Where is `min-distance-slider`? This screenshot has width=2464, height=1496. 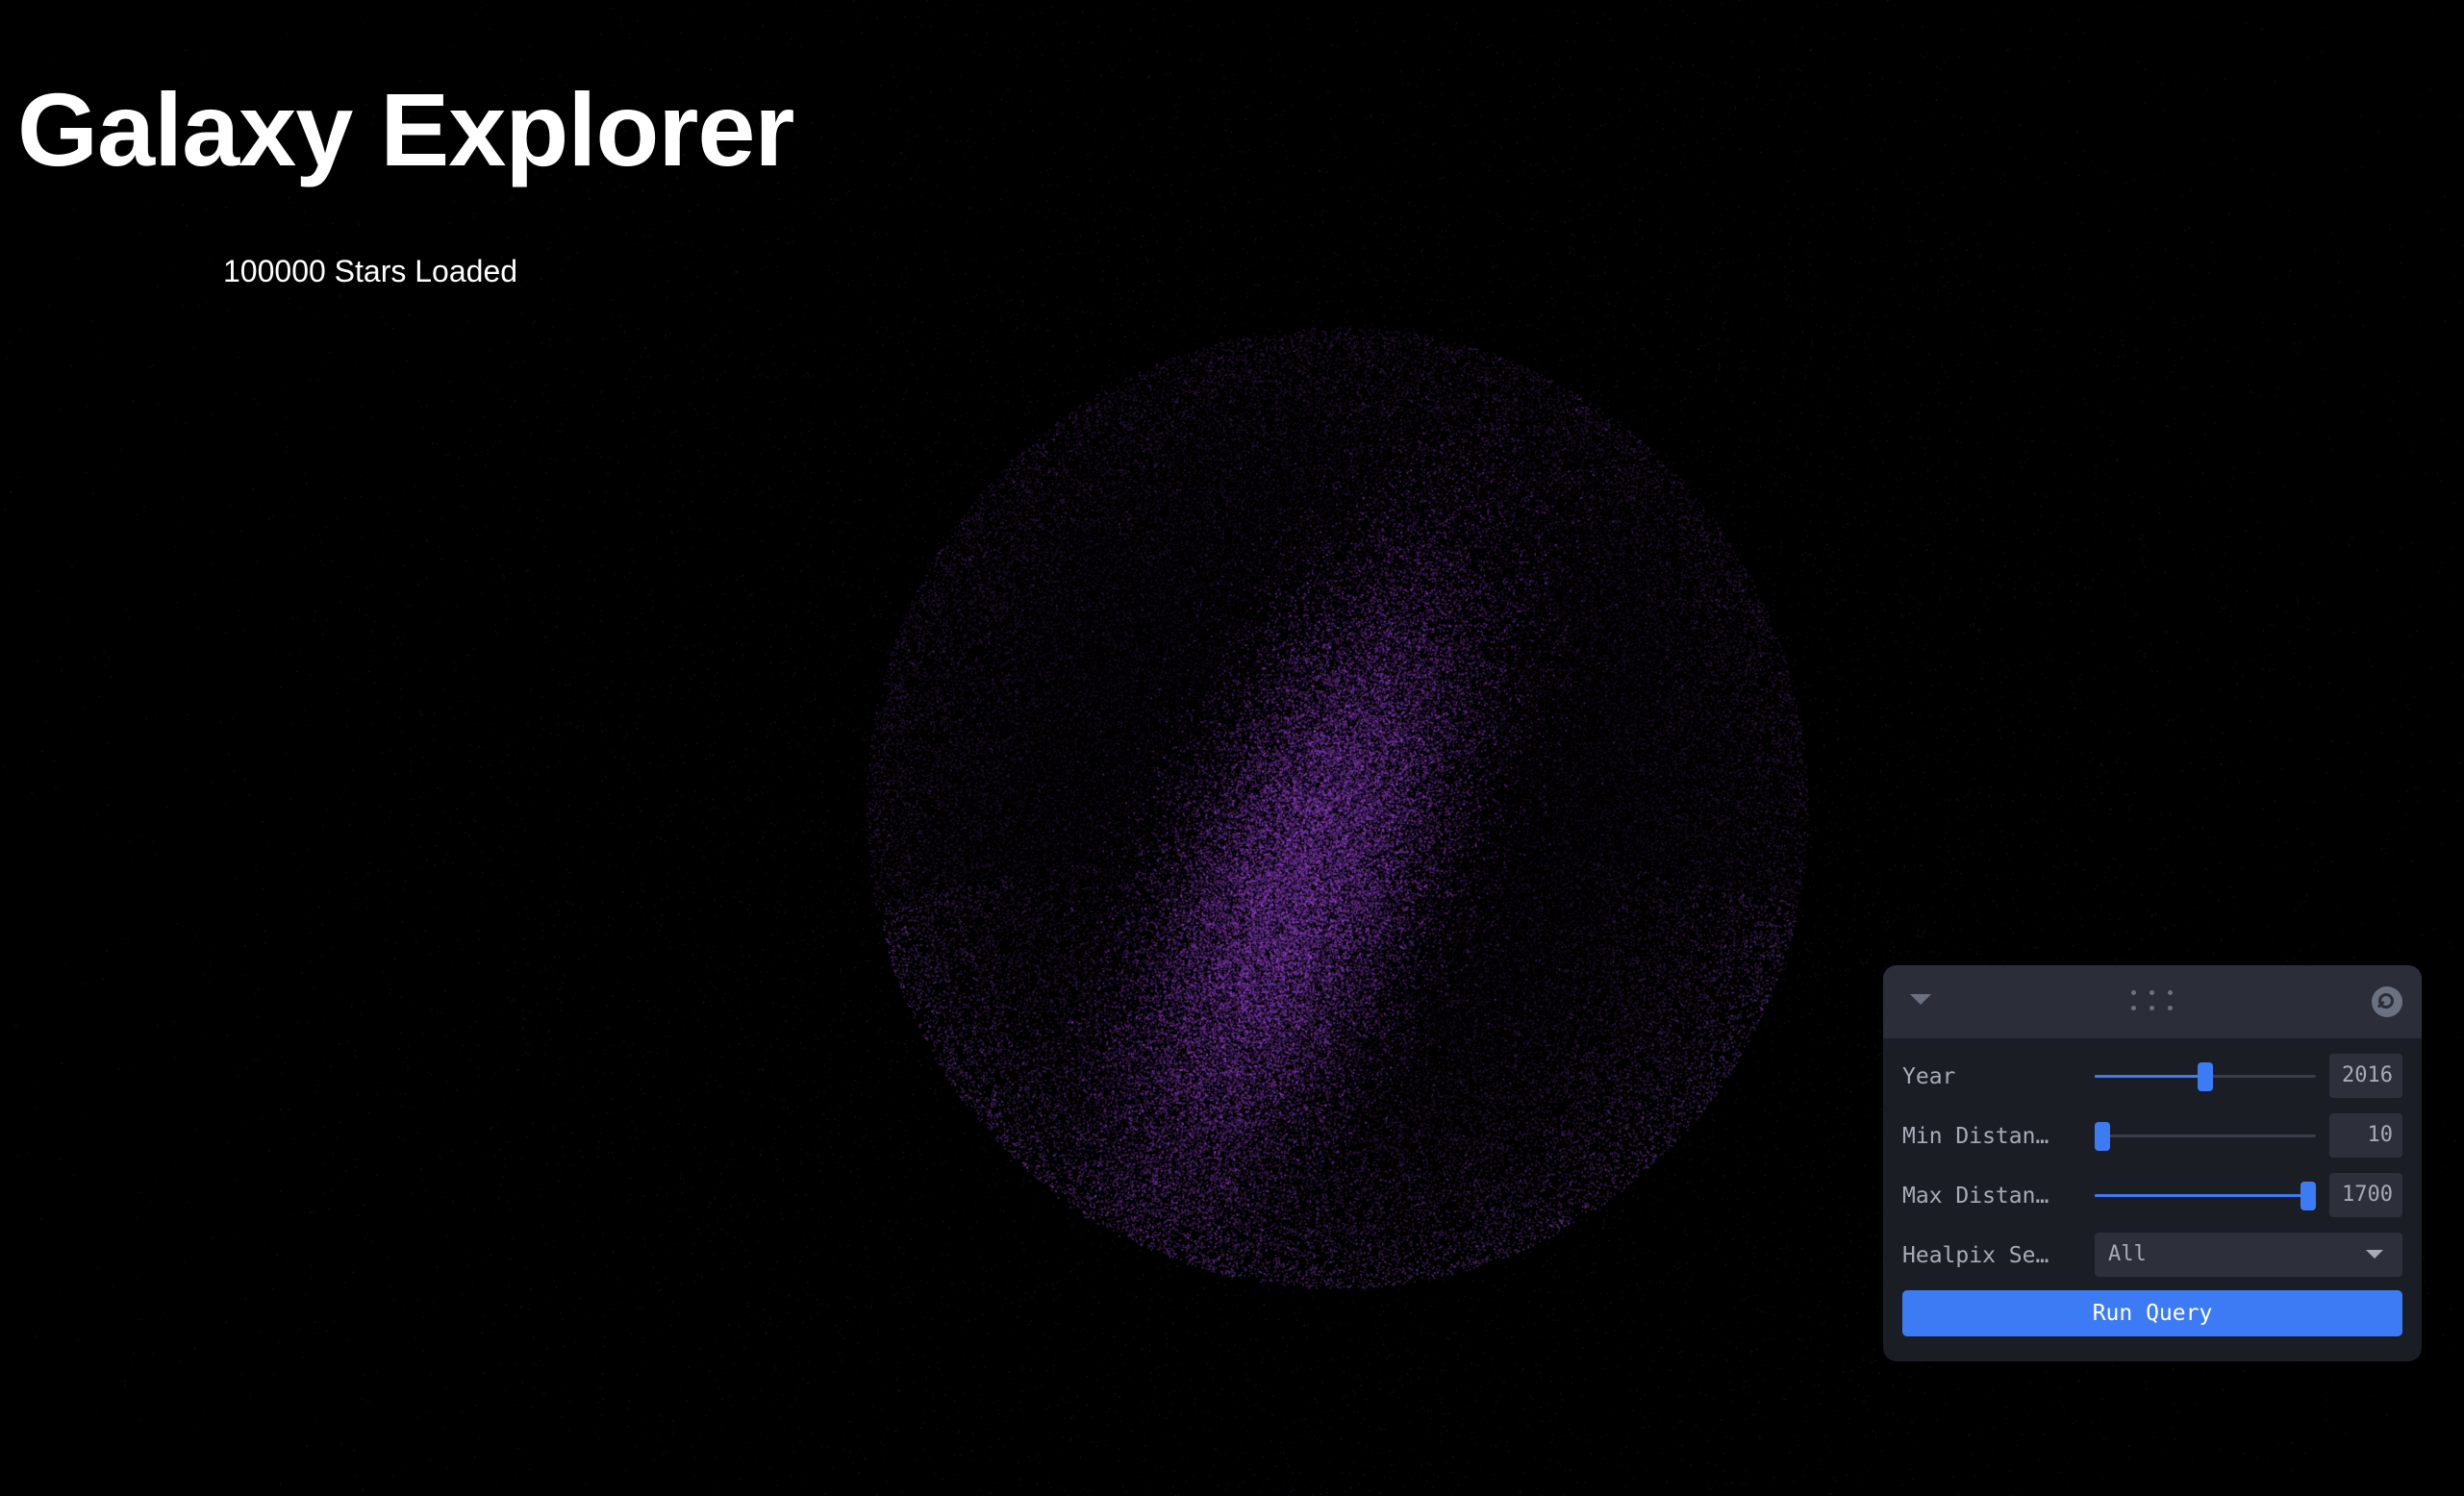 min-distance-slider is located at coordinates (2205, 1136).